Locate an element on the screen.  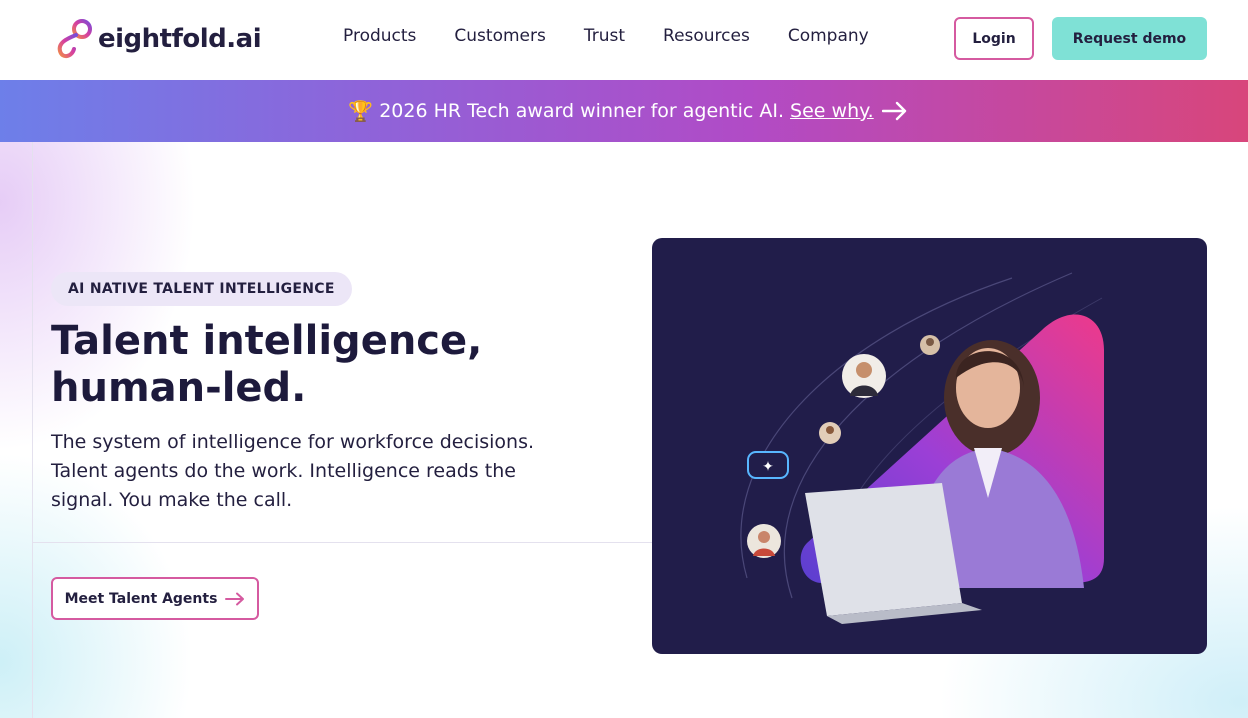
logo: eightfold.ai is located at coordinates (157, 39).